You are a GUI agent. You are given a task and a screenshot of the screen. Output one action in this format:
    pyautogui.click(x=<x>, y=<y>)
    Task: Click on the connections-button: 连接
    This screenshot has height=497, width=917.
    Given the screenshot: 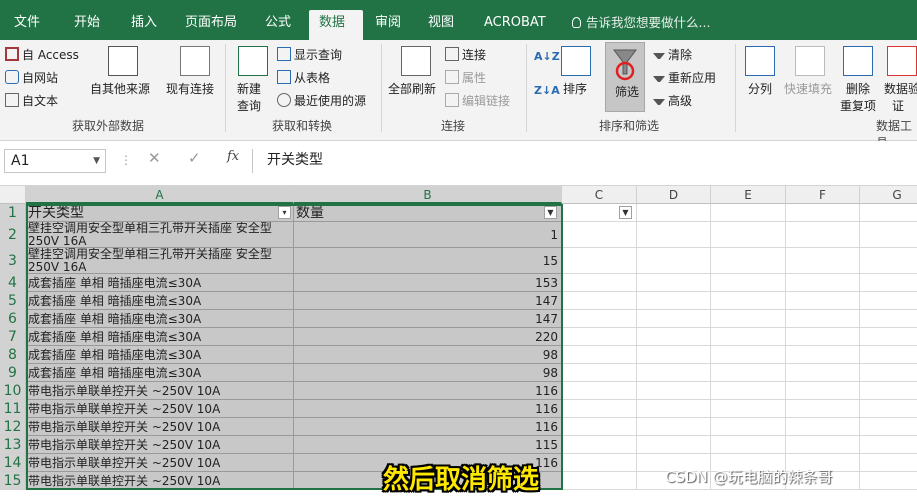 What is the action you would take?
    pyautogui.click(x=465, y=54)
    